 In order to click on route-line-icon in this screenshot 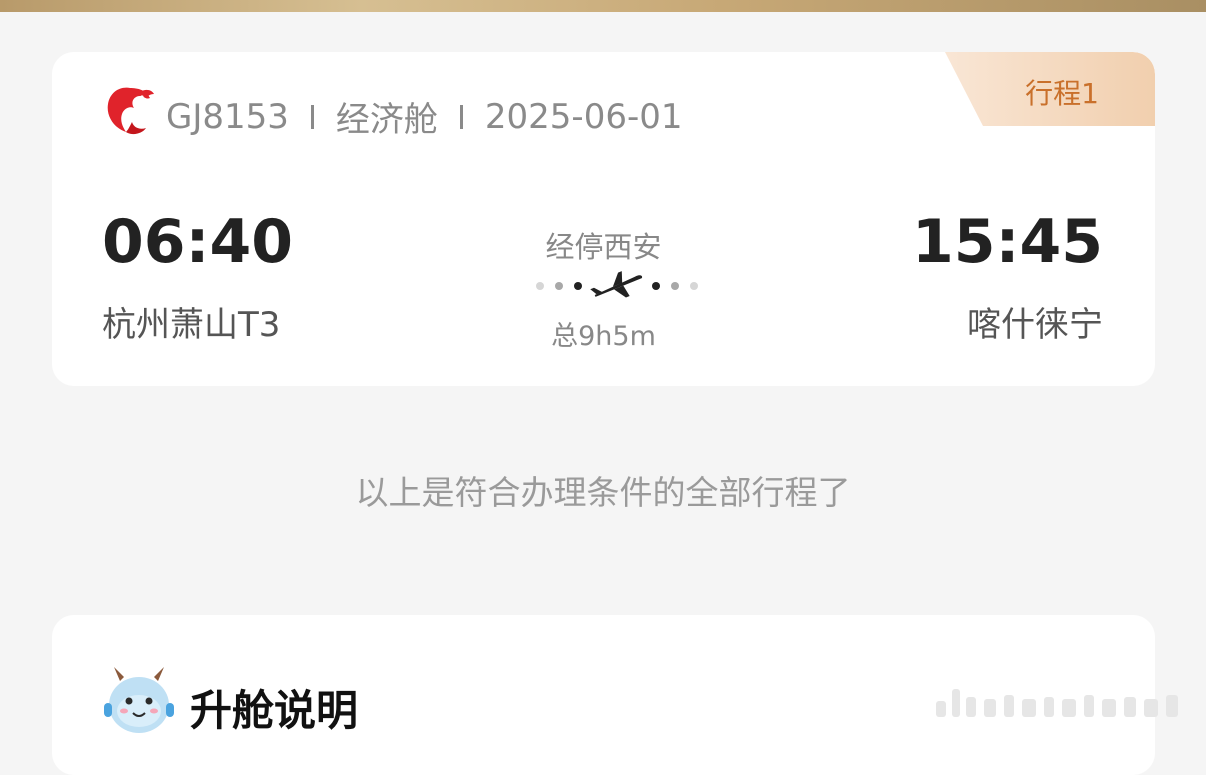, I will do `click(617, 284)`.